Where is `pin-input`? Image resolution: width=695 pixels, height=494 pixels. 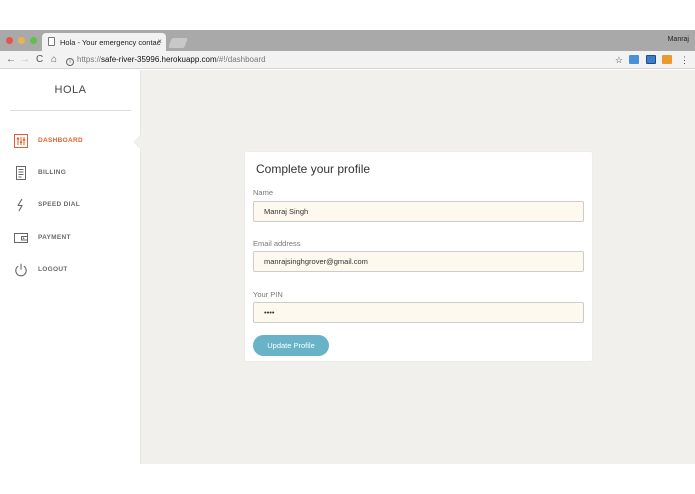
pin-input is located at coordinates (418, 312).